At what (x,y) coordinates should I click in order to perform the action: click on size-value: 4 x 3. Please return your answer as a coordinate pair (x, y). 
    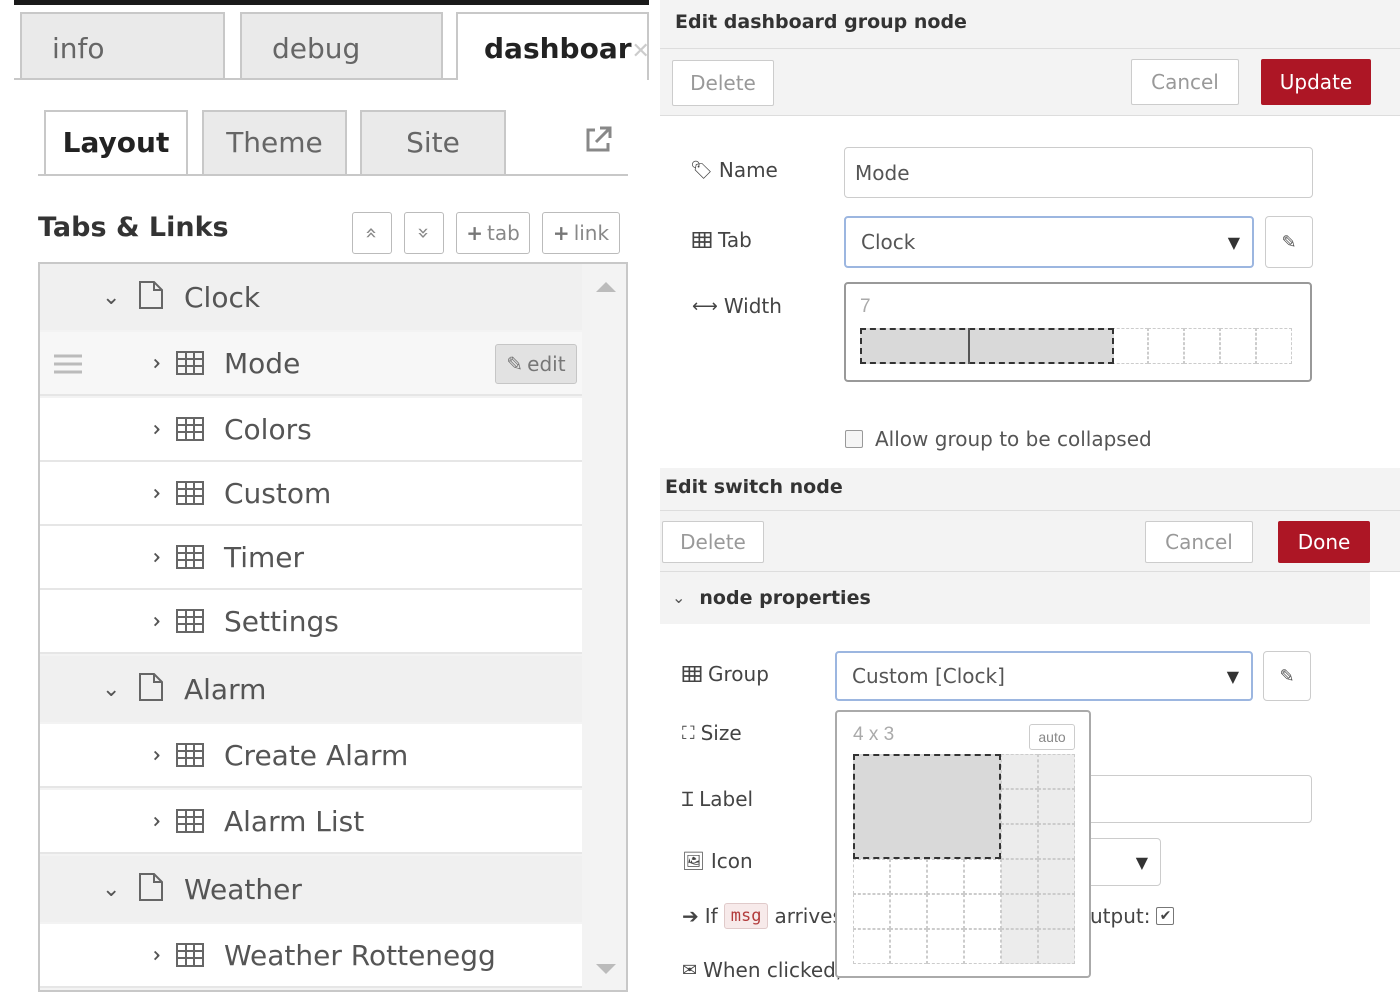
    Looking at the image, I should click on (874, 734).